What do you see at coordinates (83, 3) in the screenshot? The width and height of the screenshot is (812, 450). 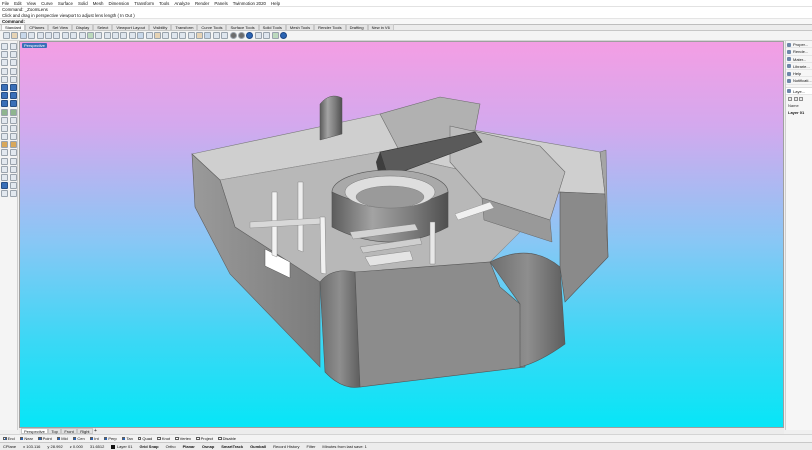 I see `menu-solid: Solid` at bounding box center [83, 3].